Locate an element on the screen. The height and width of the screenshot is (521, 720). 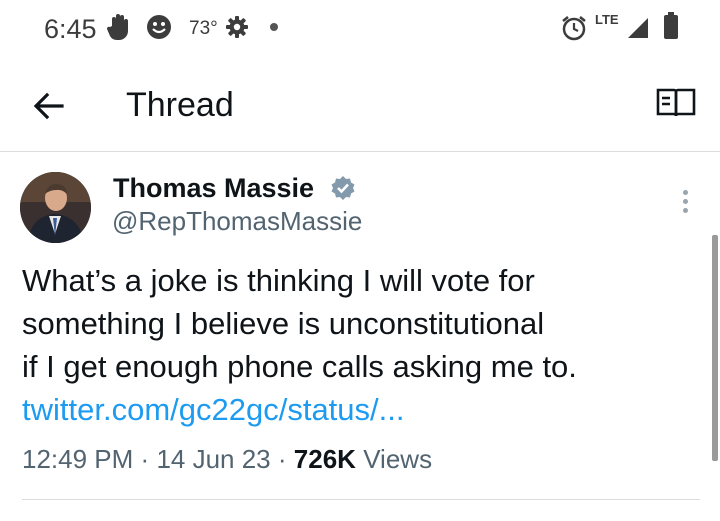
tweet-time: 12:49 PM is located at coordinates (77, 459).